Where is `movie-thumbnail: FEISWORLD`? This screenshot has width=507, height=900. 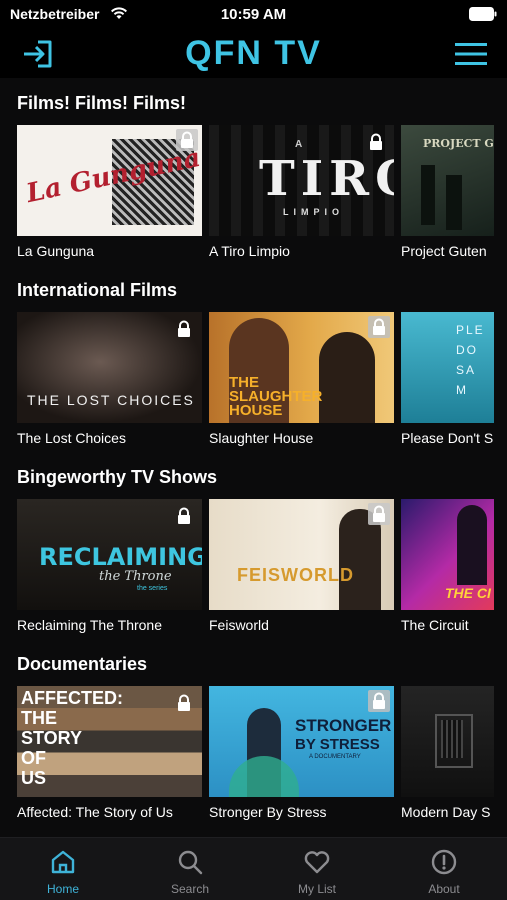
movie-thumbnail: FEISWORLD is located at coordinates (301, 554).